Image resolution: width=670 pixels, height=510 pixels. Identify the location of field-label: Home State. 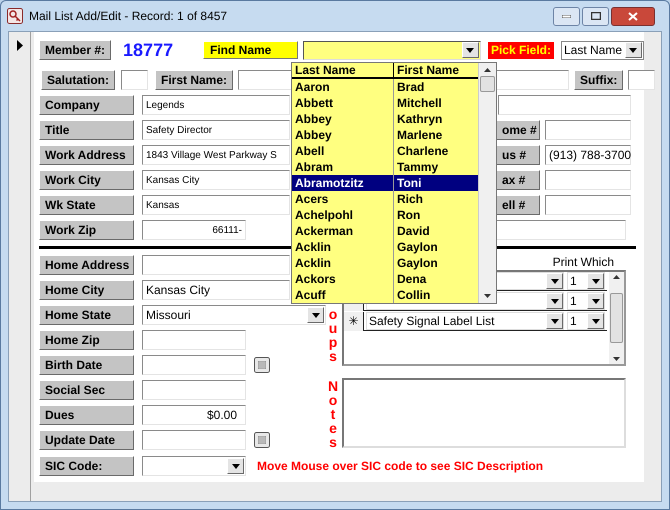
(86, 315).